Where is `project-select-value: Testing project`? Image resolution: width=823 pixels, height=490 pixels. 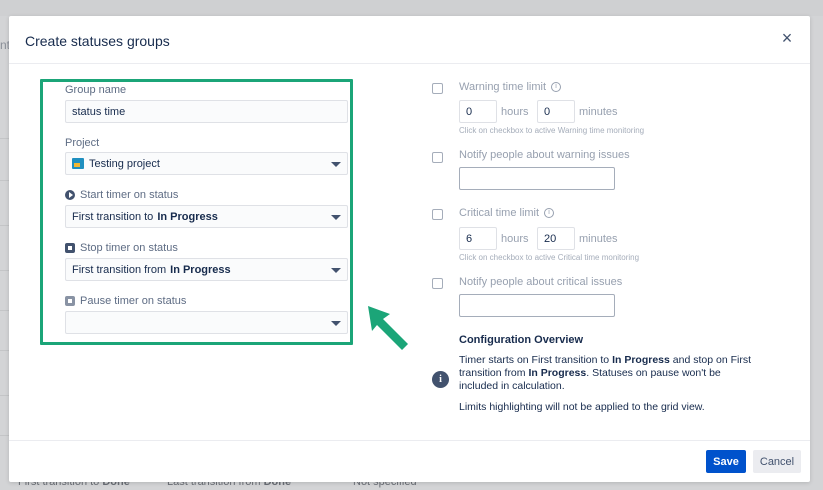 project-select-value: Testing project is located at coordinates (124, 163).